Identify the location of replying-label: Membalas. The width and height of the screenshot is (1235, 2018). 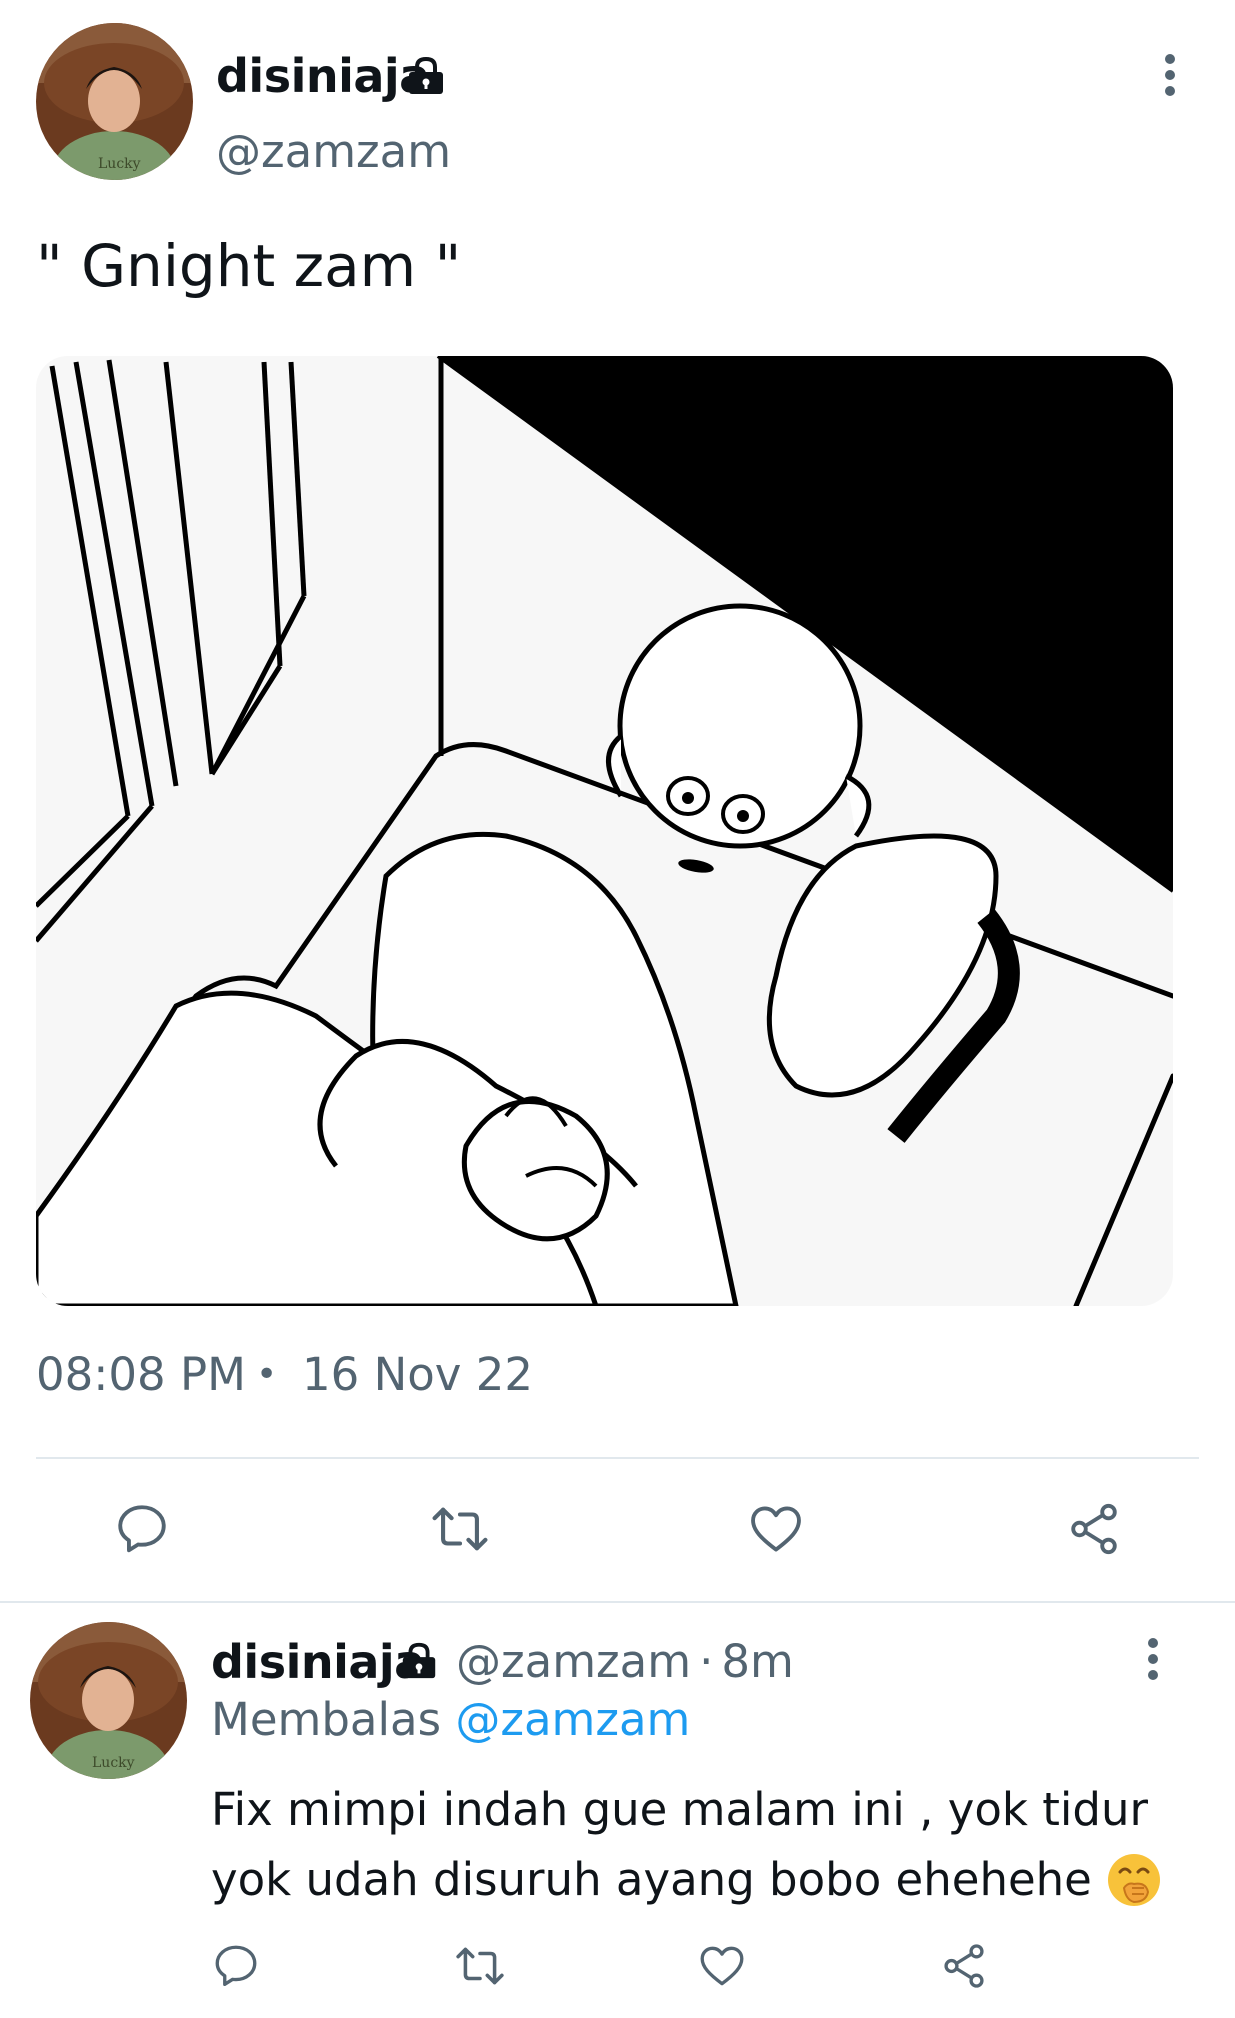
(326, 1719).